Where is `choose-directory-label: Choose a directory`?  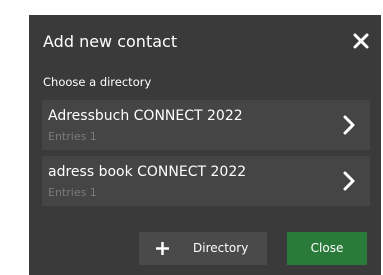 choose-directory-label: Choose a directory is located at coordinates (97, 82).